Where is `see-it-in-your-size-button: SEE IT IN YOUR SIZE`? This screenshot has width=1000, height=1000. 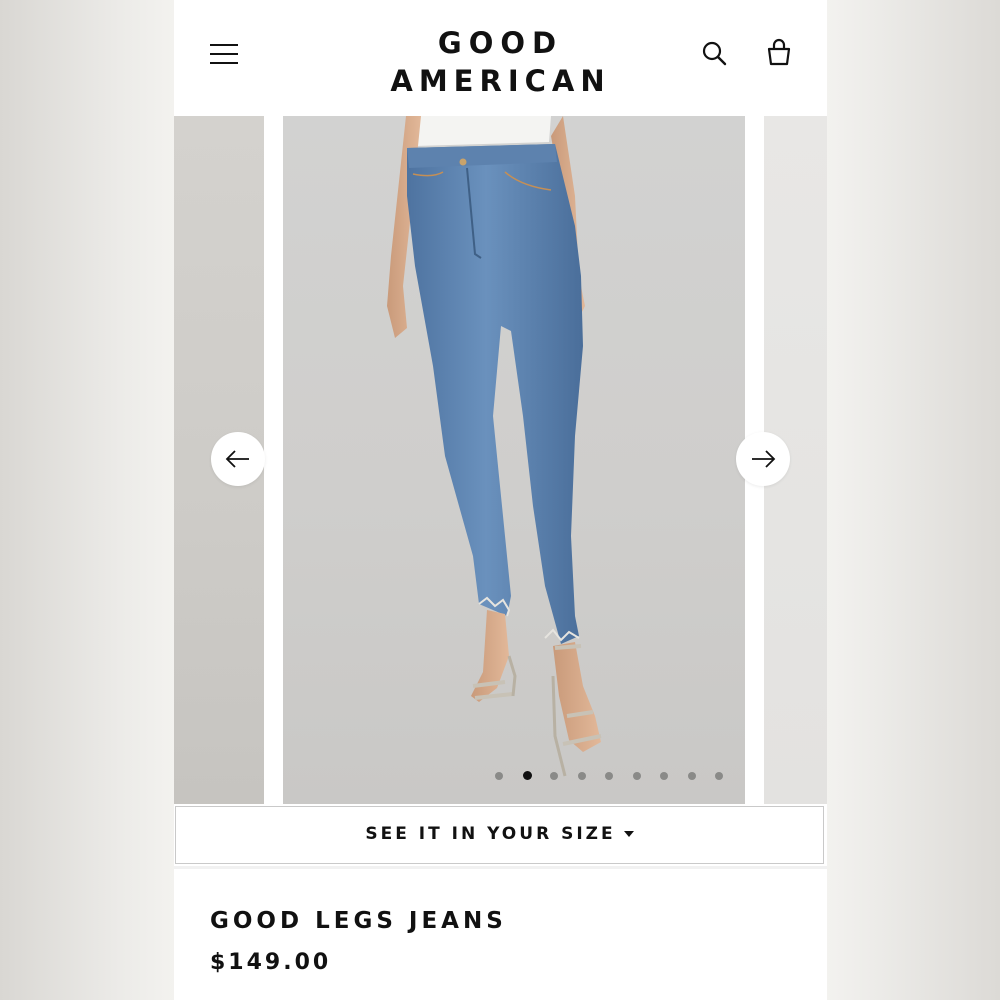 see-it-in-your-size-button: SEE IT IN YOUR SIZE is located at coordinates (499, 835).